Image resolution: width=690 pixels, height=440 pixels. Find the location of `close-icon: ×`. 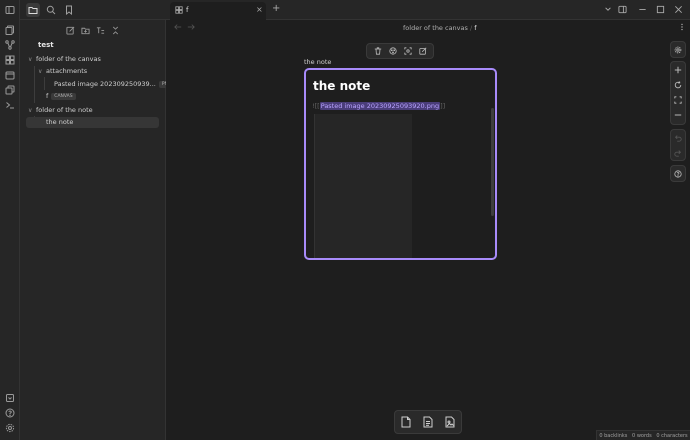

close-icon: × is located at coordinates (259, 9).